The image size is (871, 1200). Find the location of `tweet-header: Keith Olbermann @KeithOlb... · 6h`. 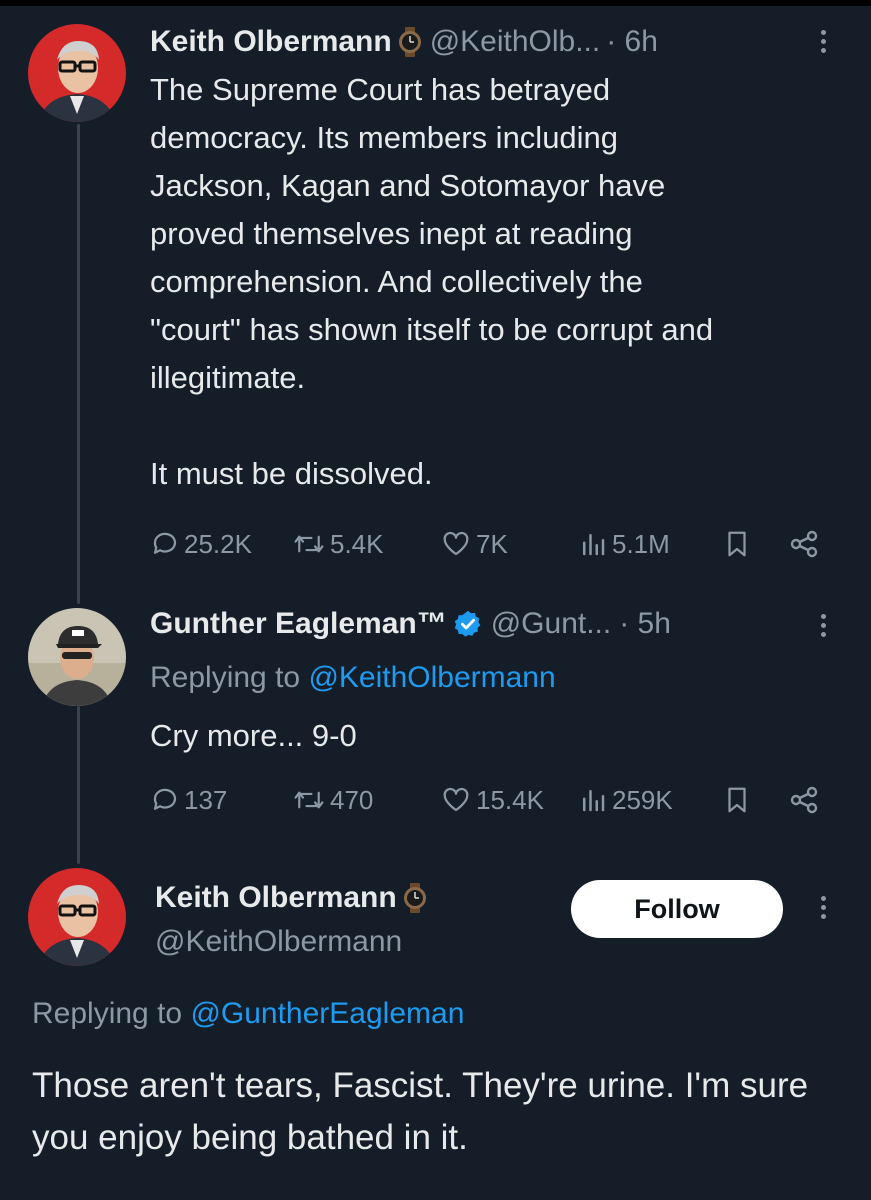

tweet-header: Keith Olbermann @KeithOlb... · 6h is located at coordinates (404, 42).